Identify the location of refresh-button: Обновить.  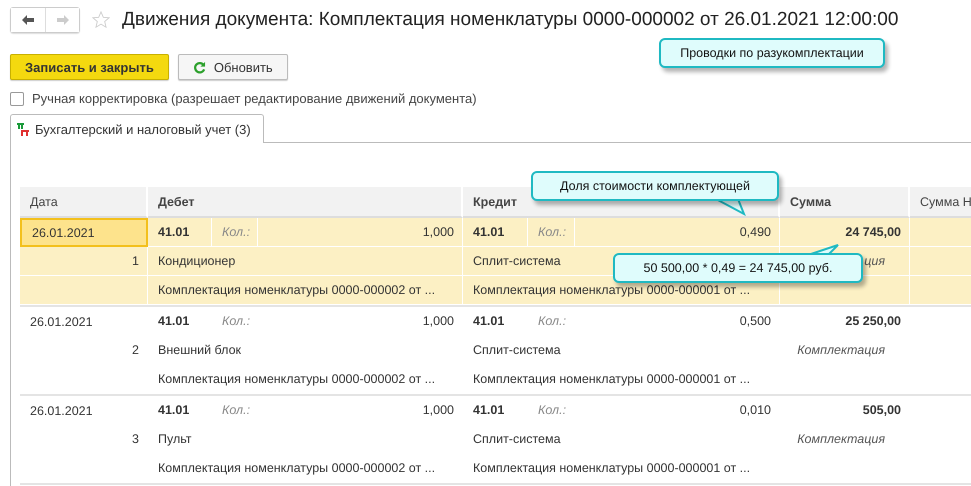
(233, 67).